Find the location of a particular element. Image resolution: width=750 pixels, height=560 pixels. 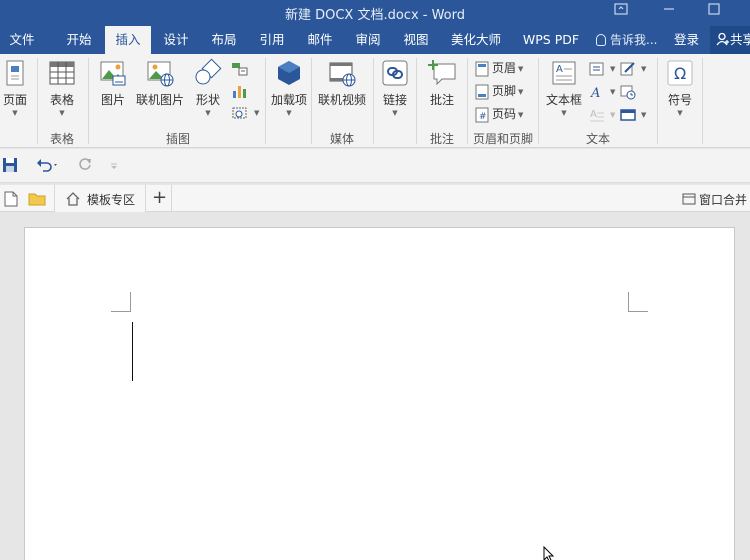

tab-references: 引用 is located at coordinates (272, 40).